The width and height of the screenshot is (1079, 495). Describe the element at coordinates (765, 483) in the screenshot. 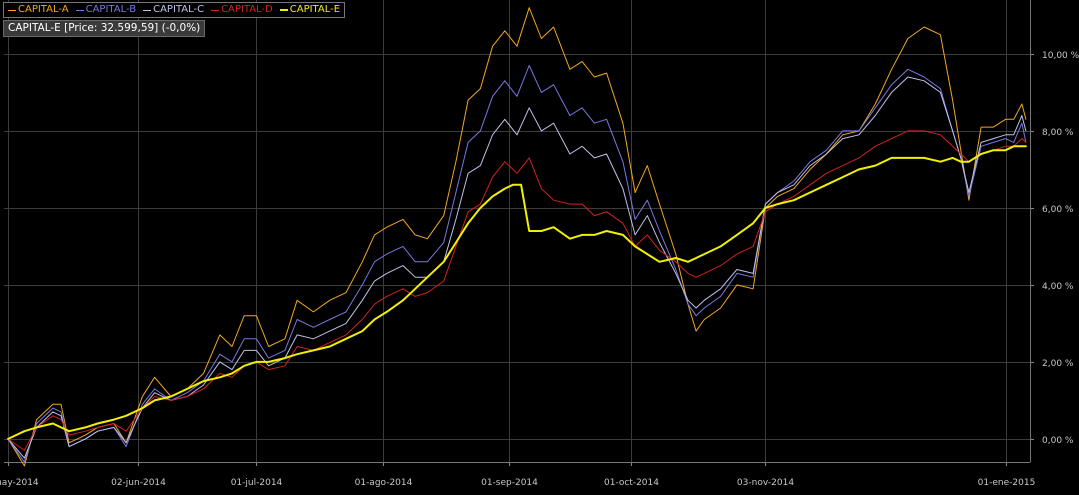

I see `x-tick-label: 03-nov-2014` at that location.